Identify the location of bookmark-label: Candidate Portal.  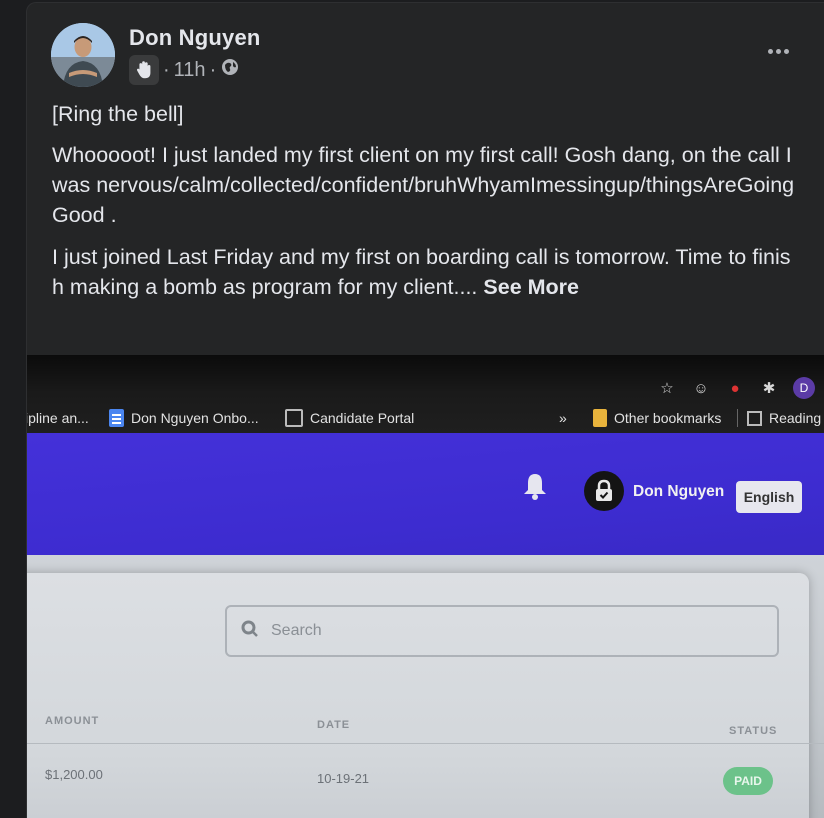
(362, 418).